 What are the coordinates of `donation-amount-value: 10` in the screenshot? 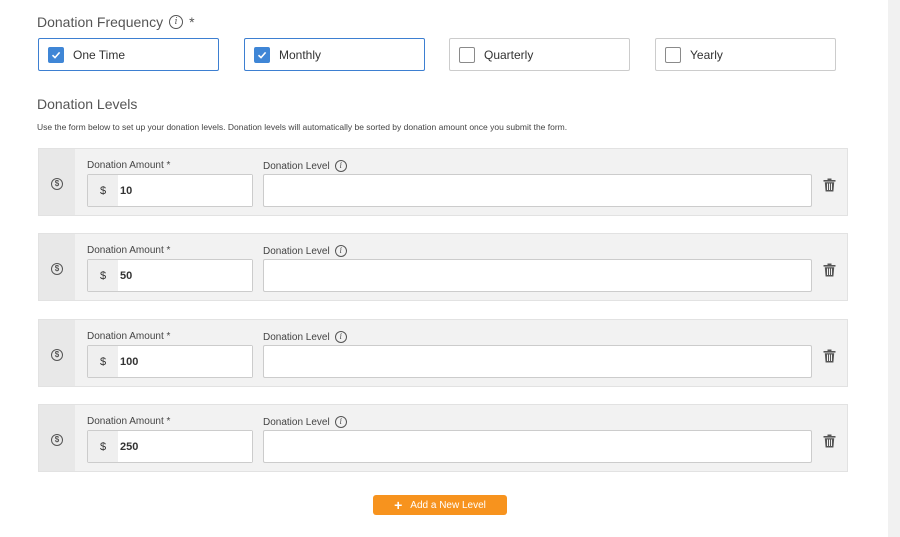 It's located at (185, 190).